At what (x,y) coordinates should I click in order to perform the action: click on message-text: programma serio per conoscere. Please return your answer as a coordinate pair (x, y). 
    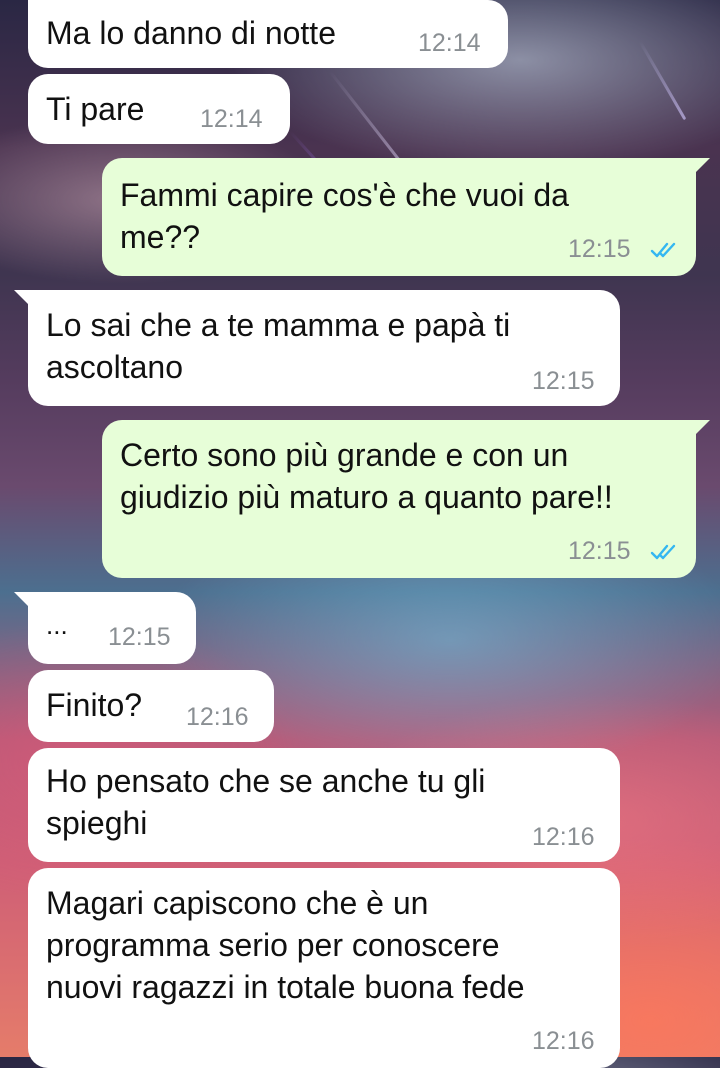
    Looking at the image, I should click on (273, 945).